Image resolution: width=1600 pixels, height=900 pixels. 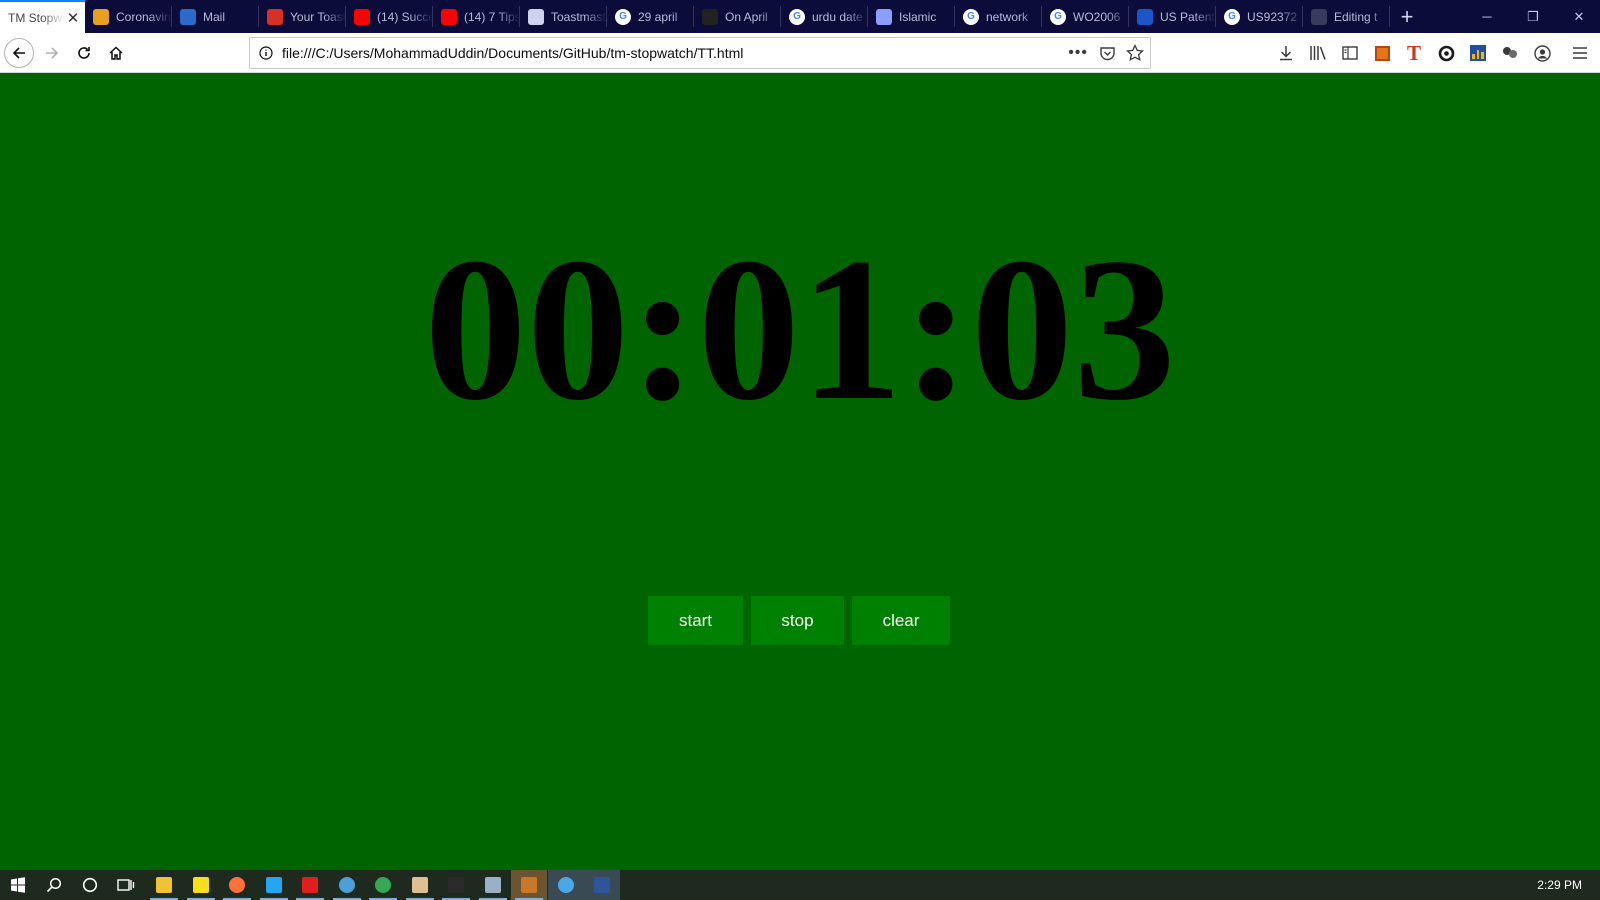 What do you see at coordinates (1487, 16) in the screenshot?
I see `minimize-button: ─` at bounding box center [1487, 16].